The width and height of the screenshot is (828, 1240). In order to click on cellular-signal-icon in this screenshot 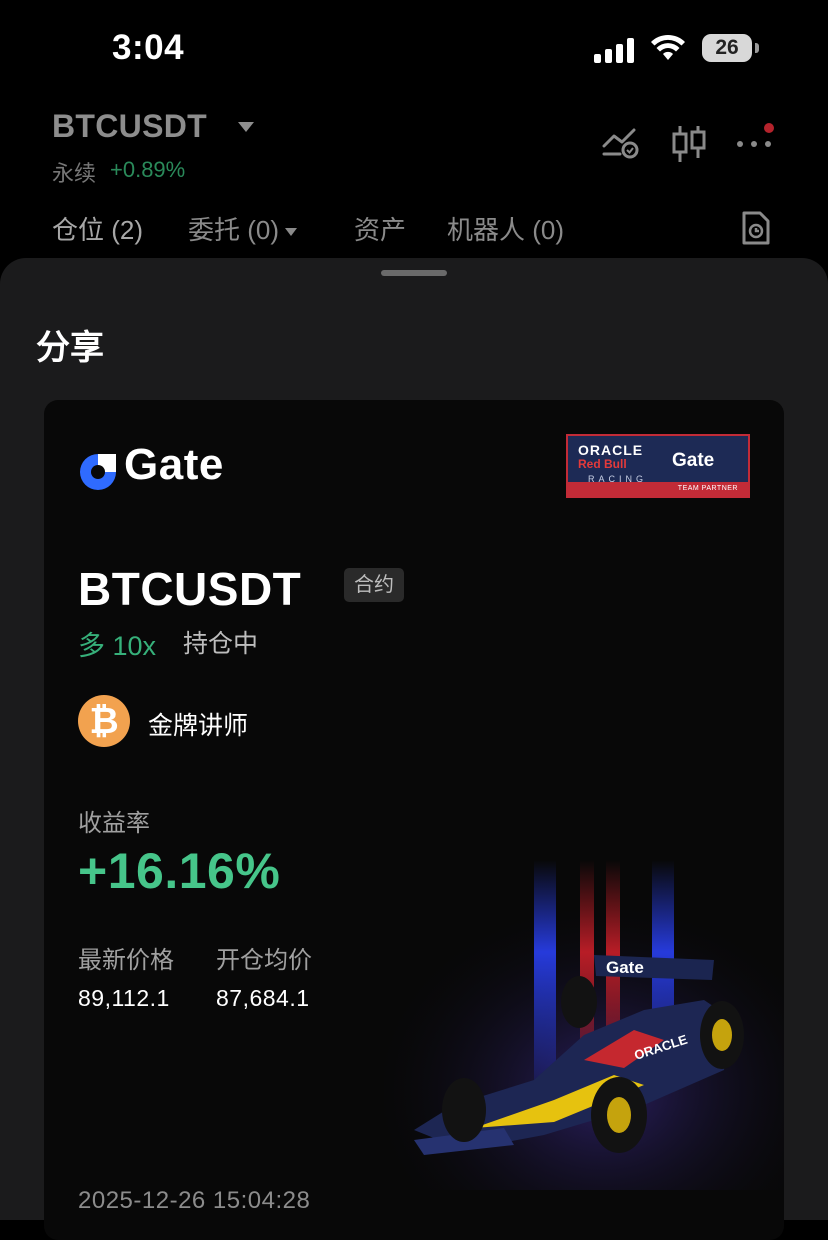, I will do `click(615, 50)`.